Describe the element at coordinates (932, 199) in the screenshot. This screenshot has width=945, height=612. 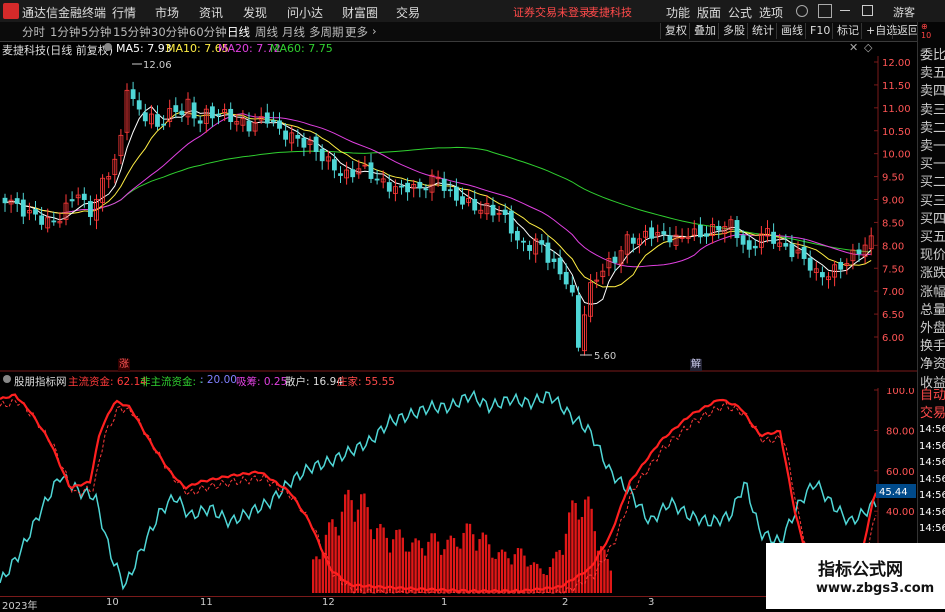
I see `side-item: 买三` at that location.